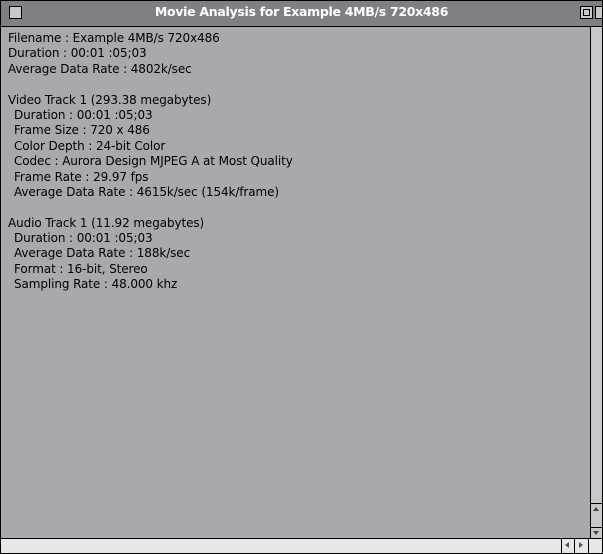 This screenshot has width=603, height=554. Describe the element at coordinates (82, 130) in the screenshot. I see `video-frame-size-line: Frame Size : 720 x 486` at that location.